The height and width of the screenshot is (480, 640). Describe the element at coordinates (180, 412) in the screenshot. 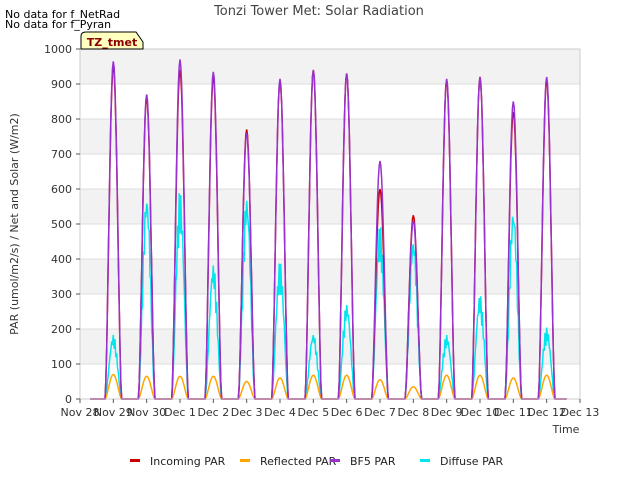

I see `x-tick-label: Dec 1` at that location.